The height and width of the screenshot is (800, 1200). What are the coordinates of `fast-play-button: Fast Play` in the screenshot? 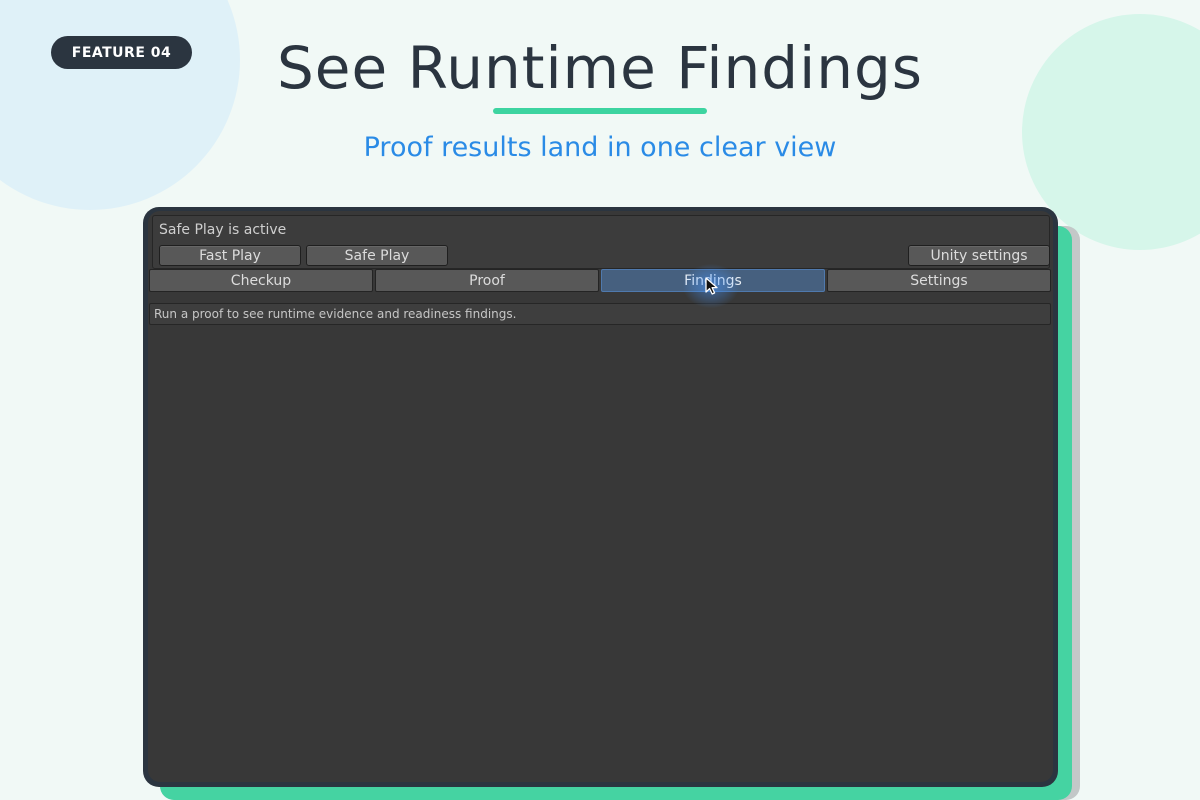 It's located at (230, 255).